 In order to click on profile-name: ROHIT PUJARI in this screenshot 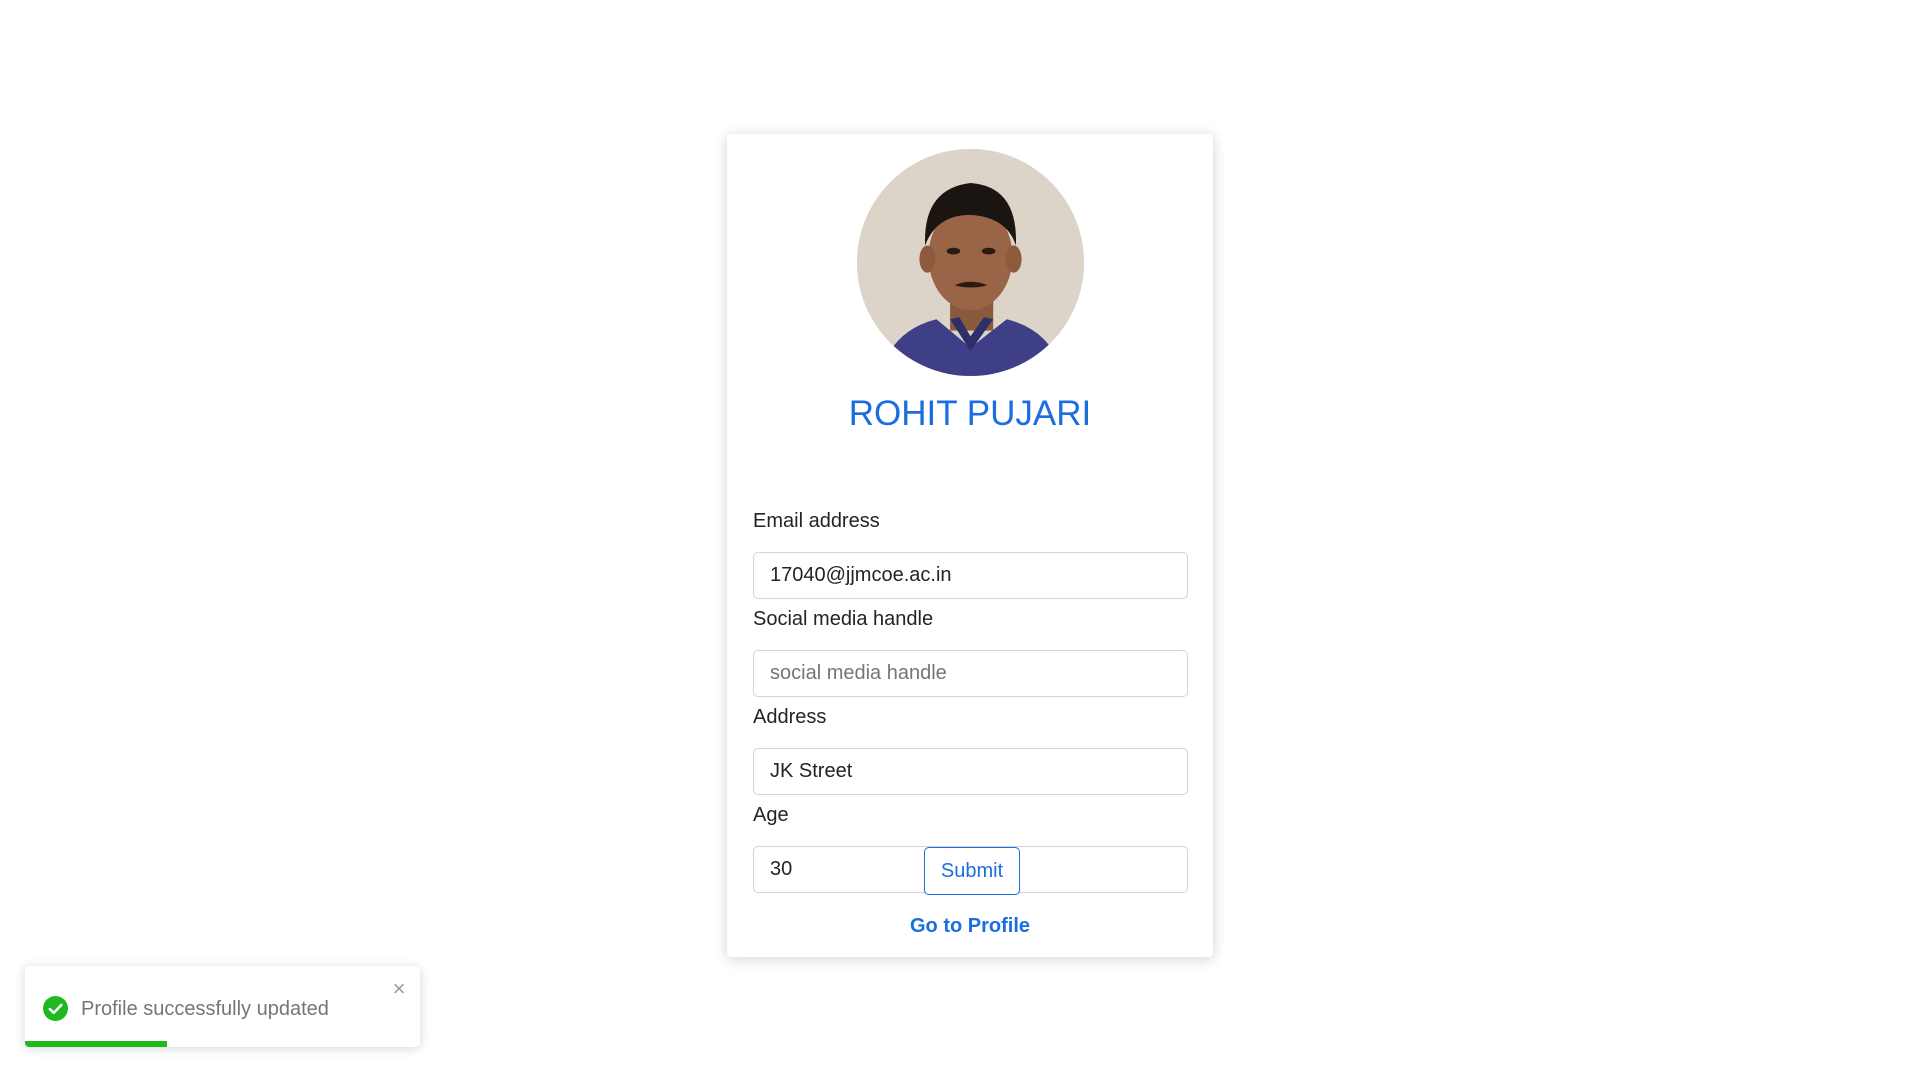, I will do `click(970, 413)`.